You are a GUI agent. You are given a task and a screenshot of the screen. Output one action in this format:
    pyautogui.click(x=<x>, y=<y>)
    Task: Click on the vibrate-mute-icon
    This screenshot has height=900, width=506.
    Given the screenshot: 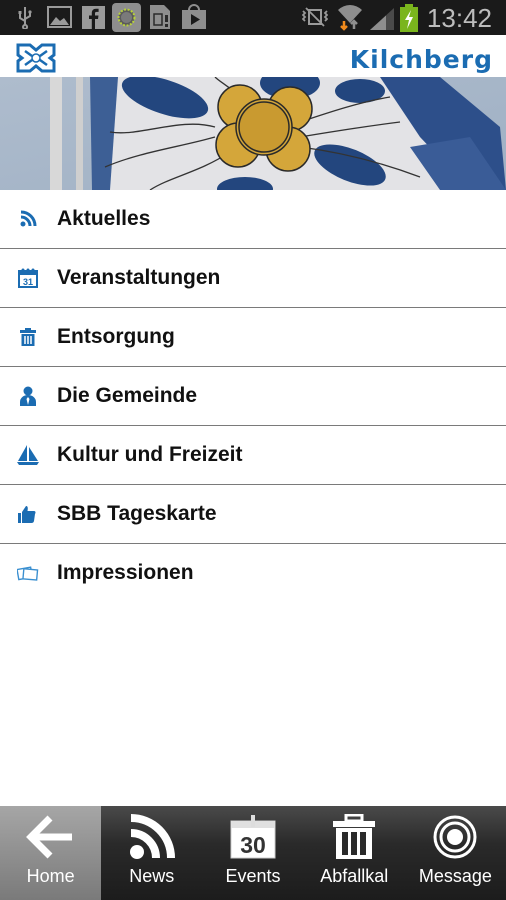 What is the action you would take?
    pyautogui.click(x=315, y=17)
    